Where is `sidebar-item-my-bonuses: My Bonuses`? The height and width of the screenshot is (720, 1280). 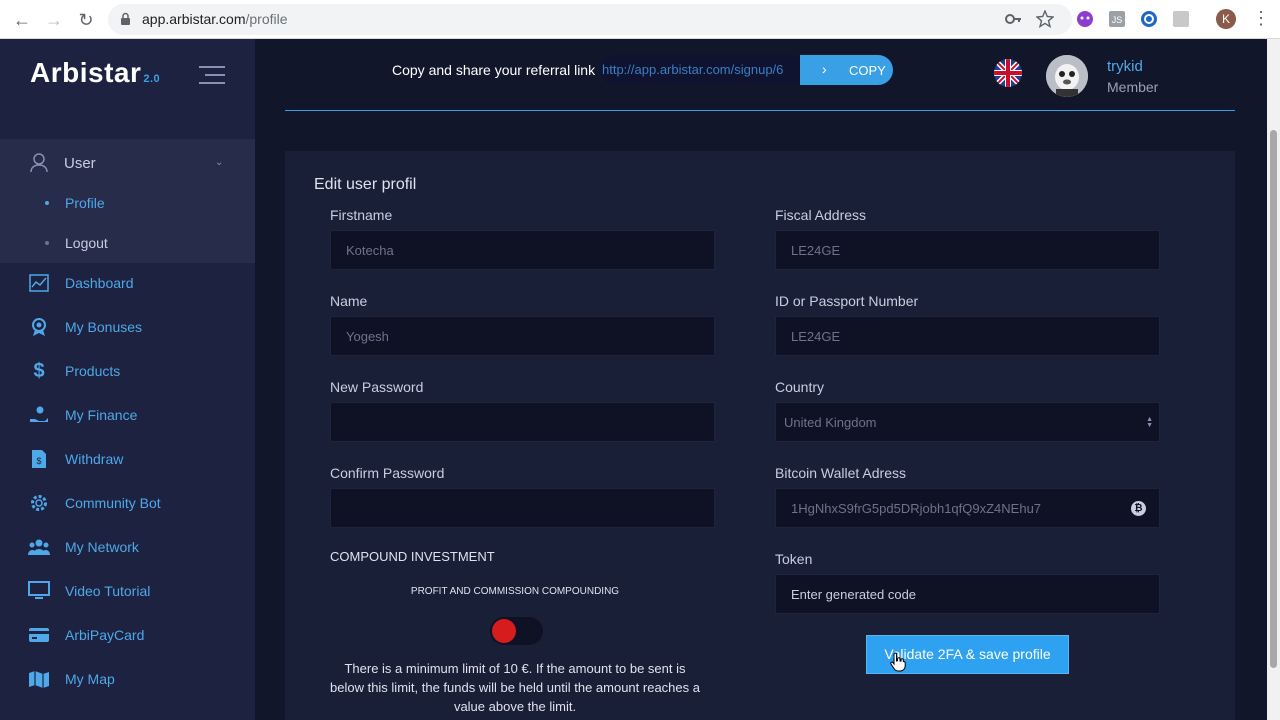
sidebar-item-my-bonuses: My Bonuses is located at coordinates (85, 327).